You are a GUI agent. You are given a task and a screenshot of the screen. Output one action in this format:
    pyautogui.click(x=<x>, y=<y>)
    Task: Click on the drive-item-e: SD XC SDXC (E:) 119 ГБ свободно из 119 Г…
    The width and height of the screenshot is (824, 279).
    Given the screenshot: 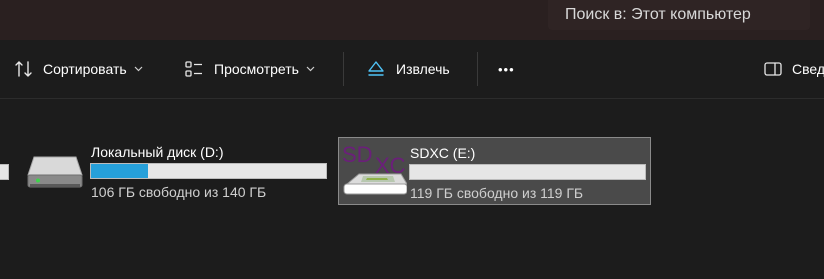 What is the action you would take?
    pyautogui.click(x=494, y=171)
    